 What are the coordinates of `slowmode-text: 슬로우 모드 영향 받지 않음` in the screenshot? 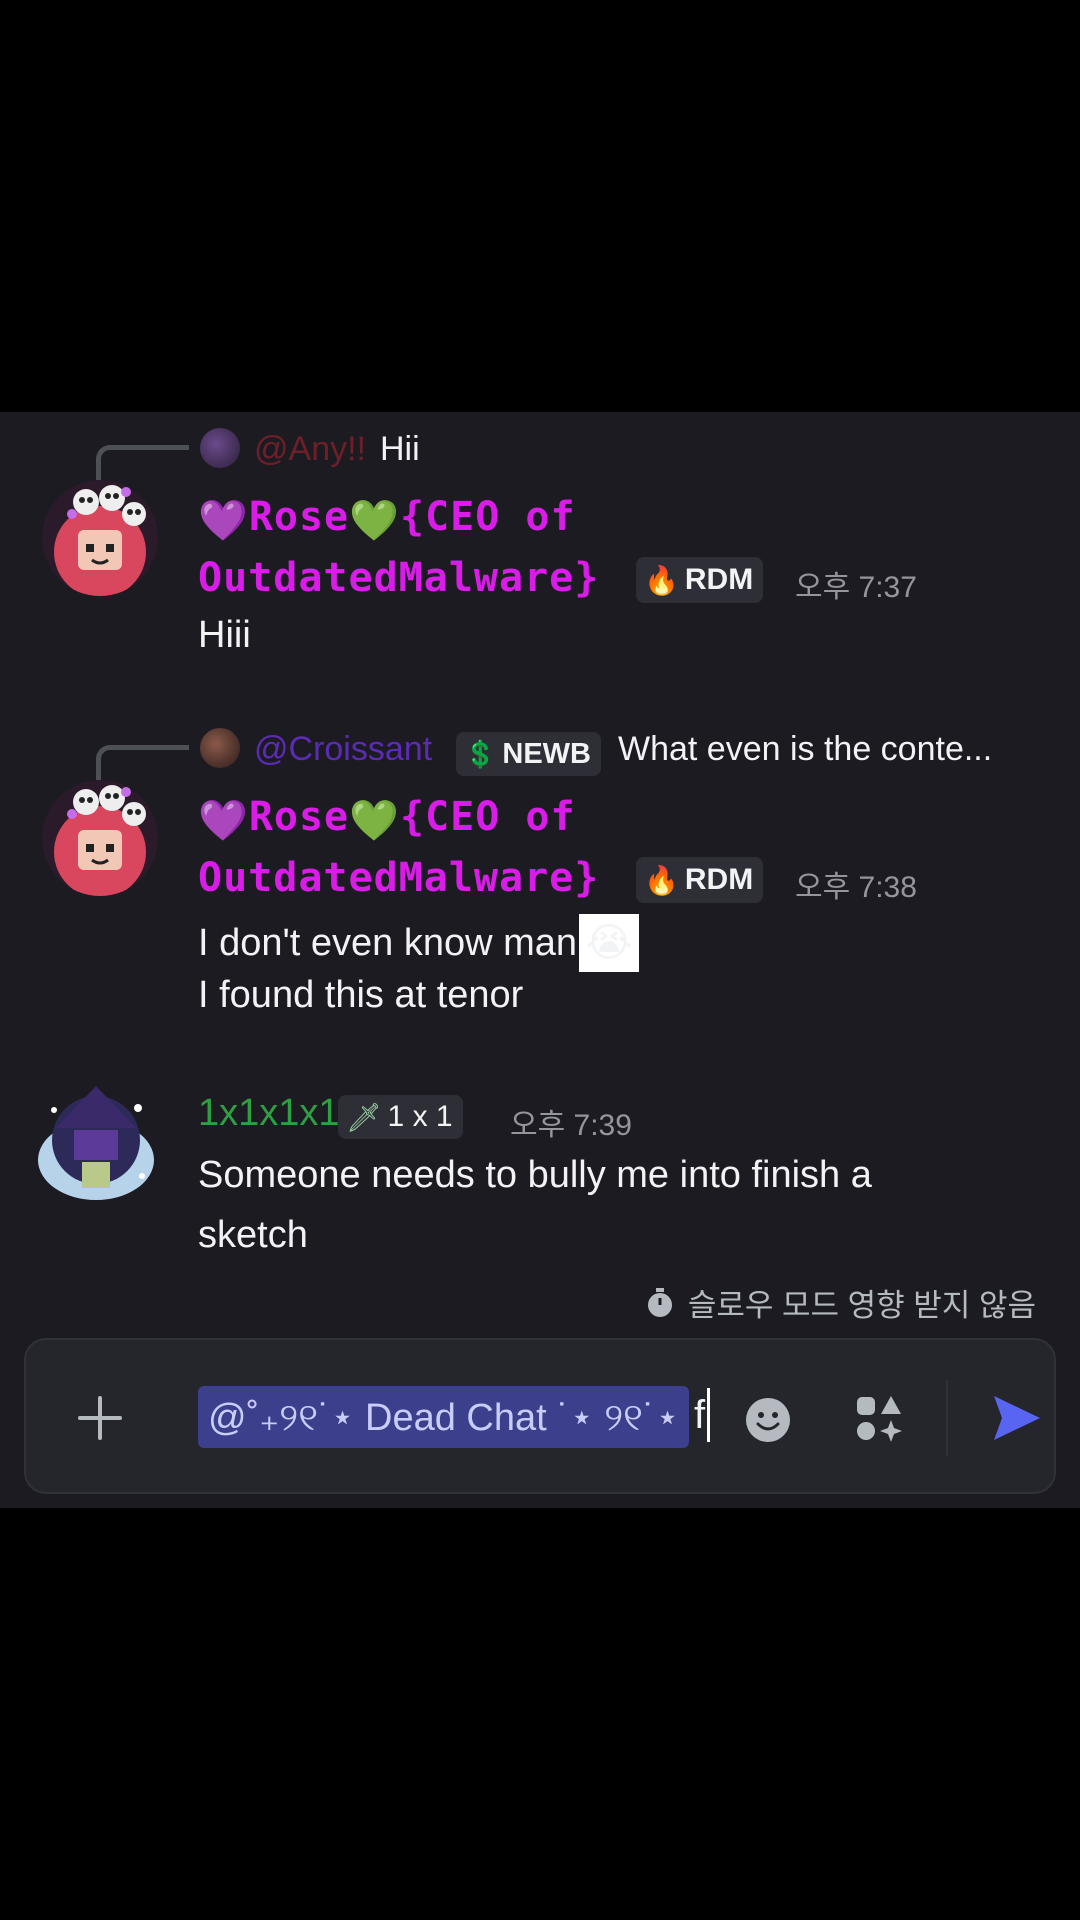 It's located at (861, 1305).